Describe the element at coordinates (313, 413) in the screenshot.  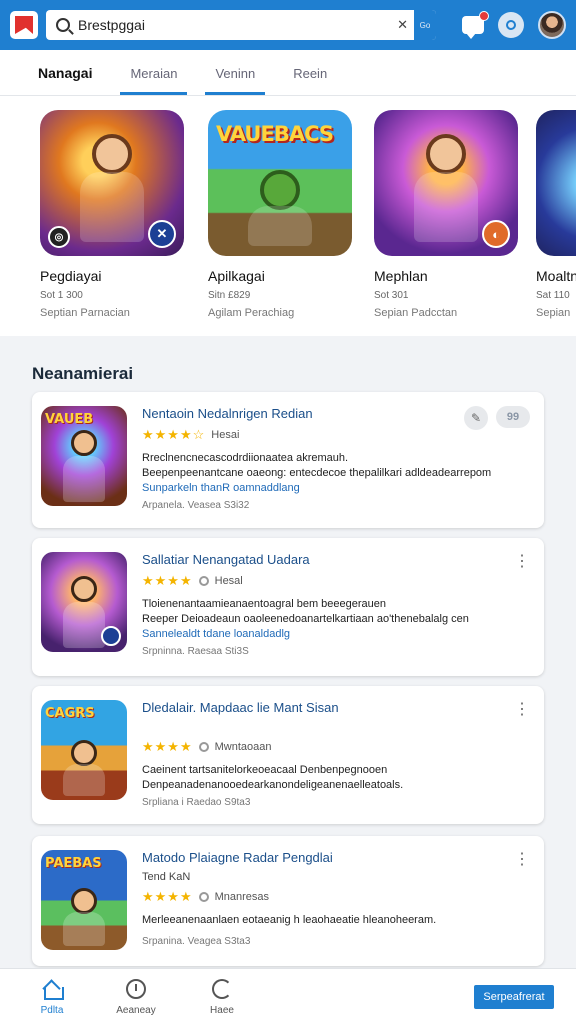
I see `app-title: Nentaoin Nedalnrigen Redian` at that location.